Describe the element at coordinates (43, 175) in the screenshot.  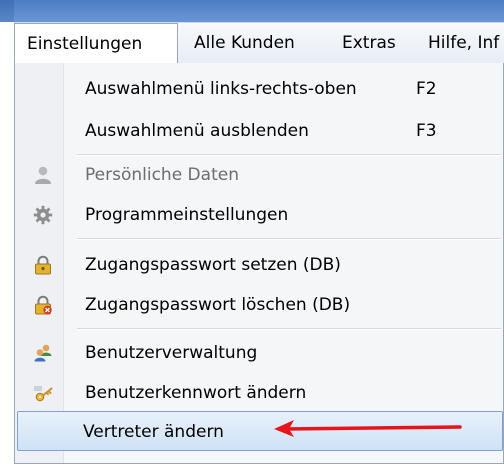
I see `person-icon` at that location.